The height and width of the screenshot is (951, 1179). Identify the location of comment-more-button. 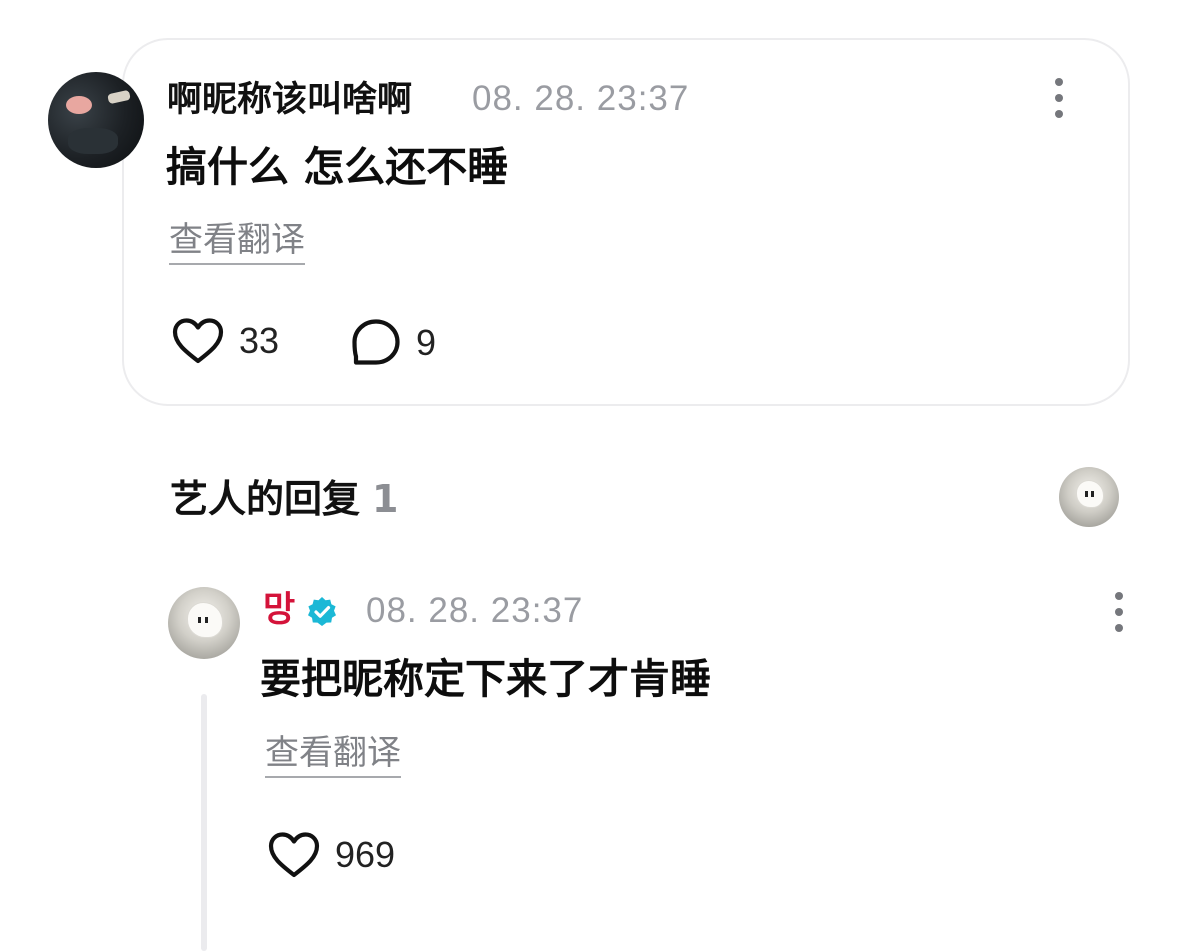
(1059, 98).